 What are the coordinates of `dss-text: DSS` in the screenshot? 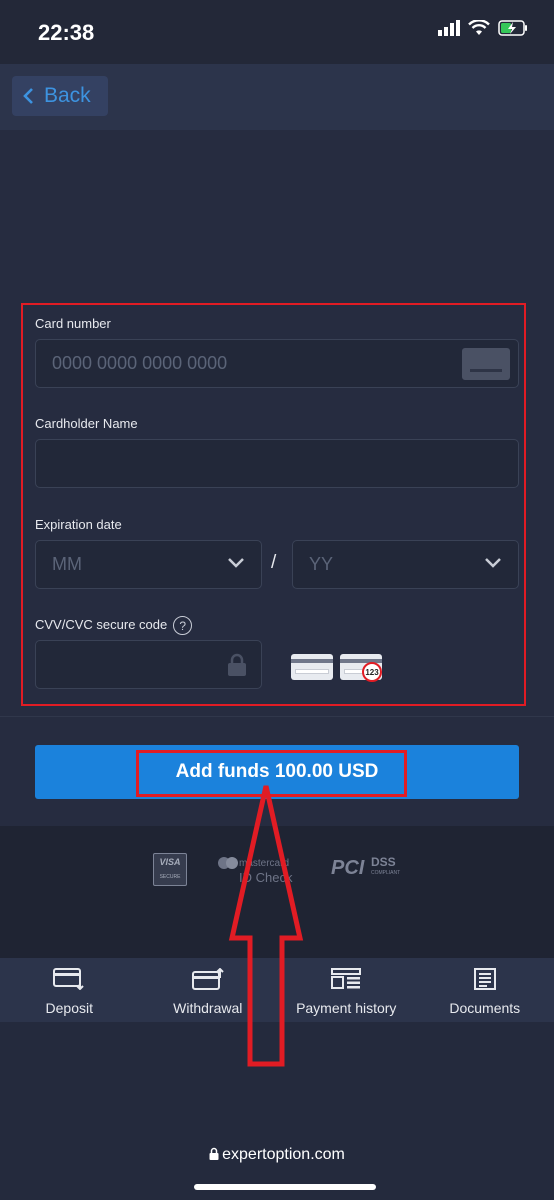 It's located at (383, 862).